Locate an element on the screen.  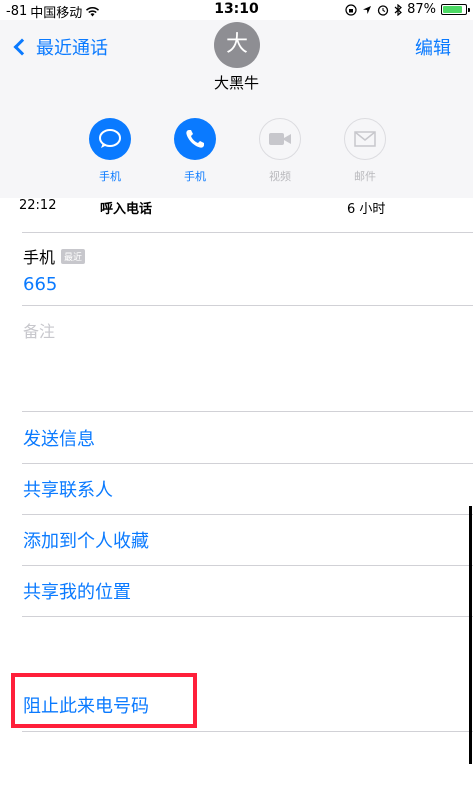
status-bar: -81 中国移动 13:10 87% is located at coordinates (236, 10).